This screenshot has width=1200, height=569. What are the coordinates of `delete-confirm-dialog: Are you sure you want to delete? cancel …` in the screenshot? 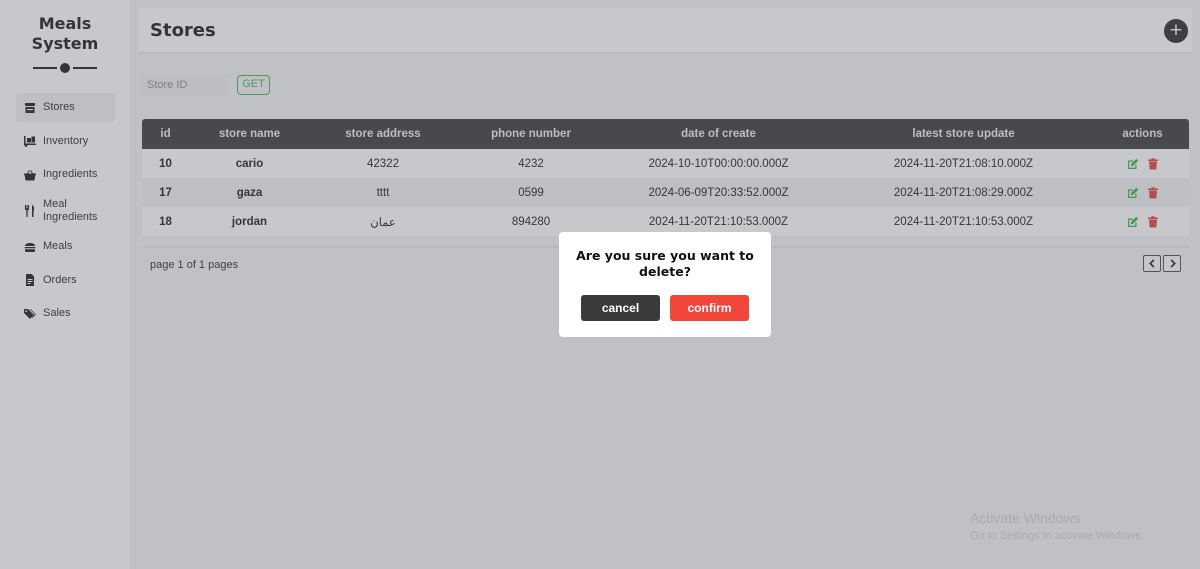 It's located at (665, 284).